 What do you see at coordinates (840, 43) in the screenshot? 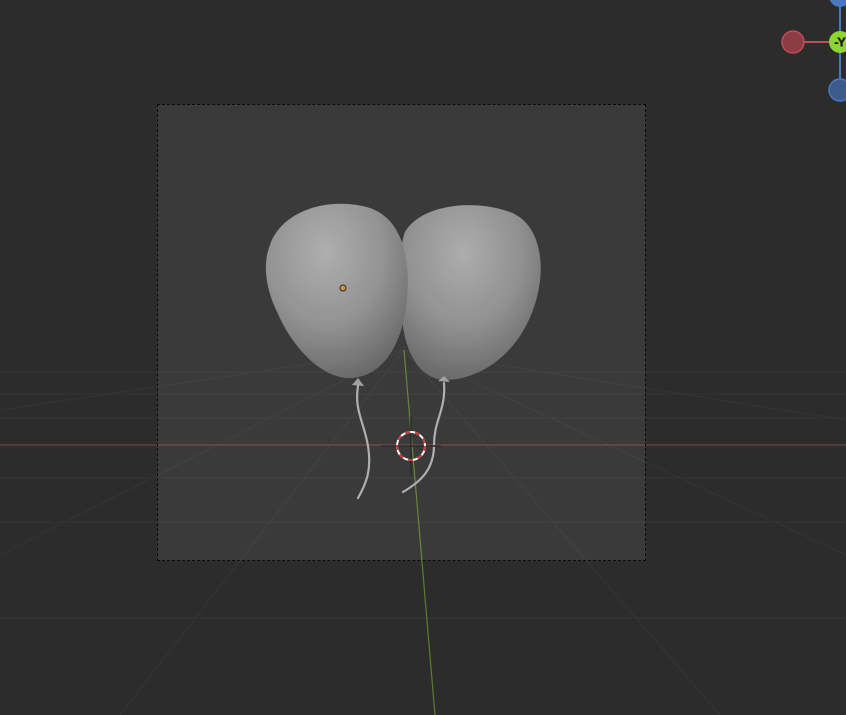
I see `gizmo-y-label: -Y` at bounding box center [840, 43].